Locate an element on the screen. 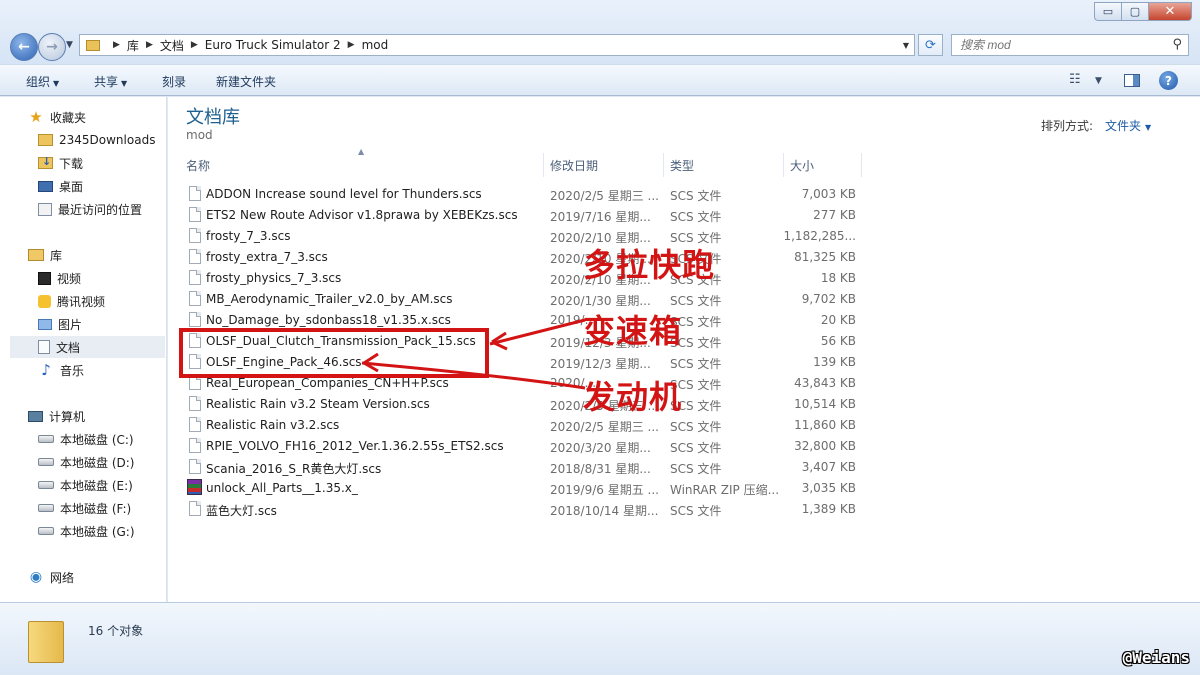 The image size is (1200, 675). nav-item-documents: 文档 is located at coordinates (87, 347).